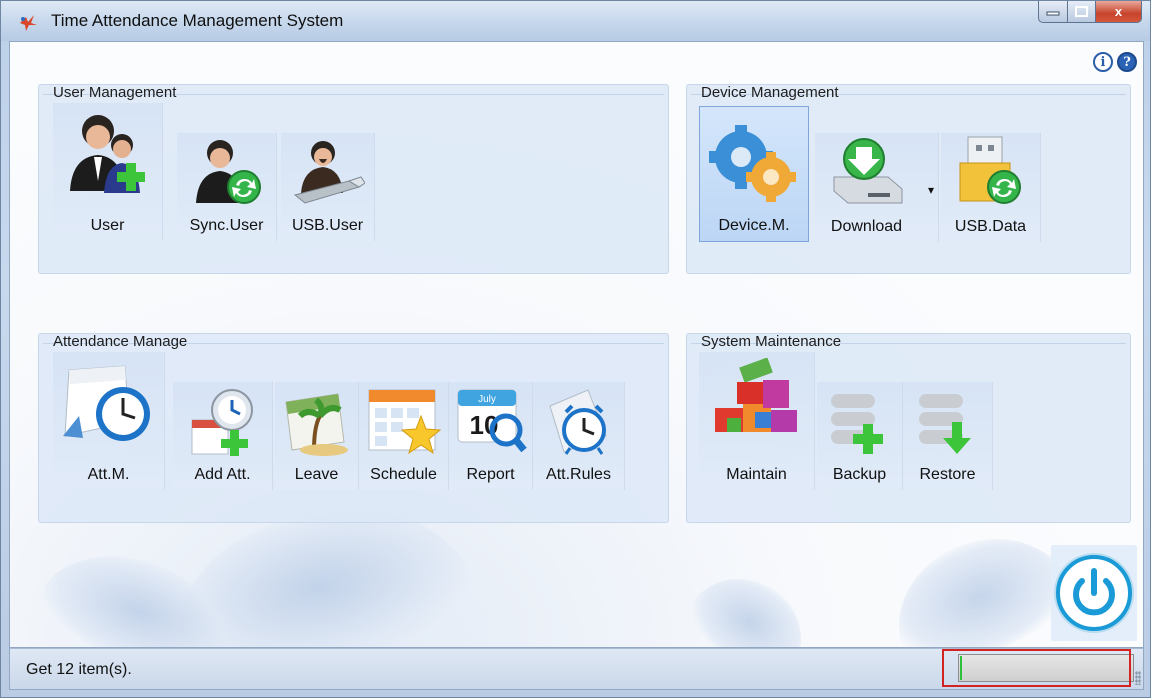 This screenshot has width=1151, height=698. What do you see at coordinates (752, 163) in the screenshot?
I see `gears-icon` at bounding box center [752, 163].